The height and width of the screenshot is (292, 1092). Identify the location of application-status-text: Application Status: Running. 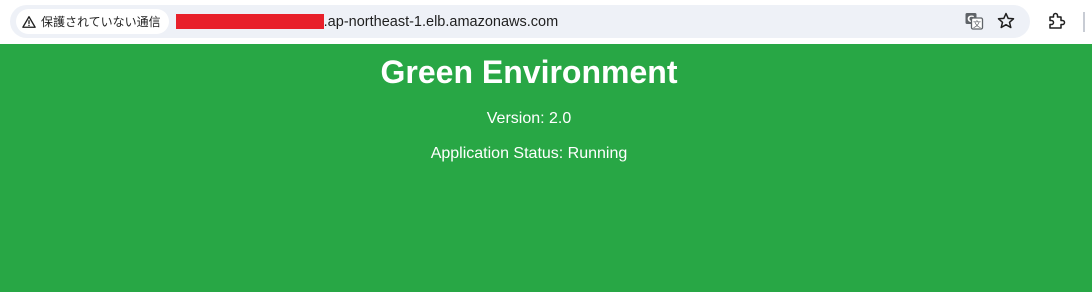
(529, 153).